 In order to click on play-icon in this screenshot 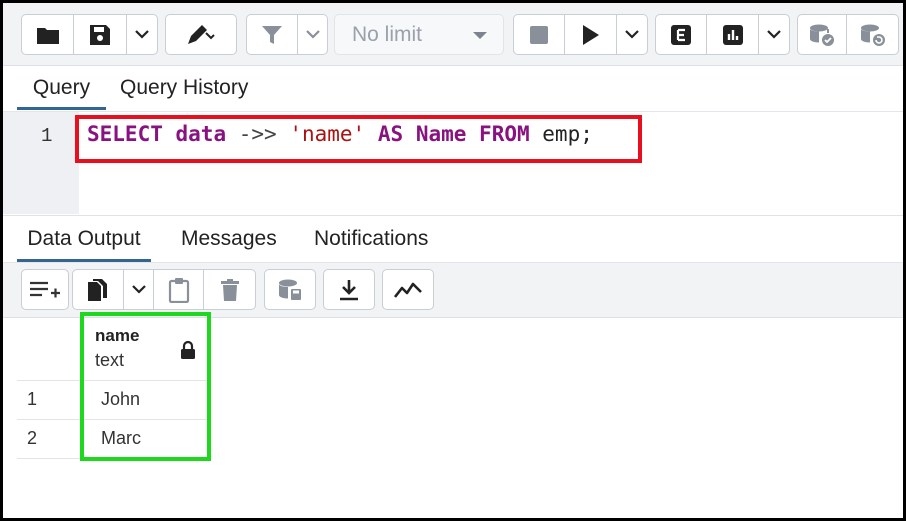, I will do `click(590, 34)`.